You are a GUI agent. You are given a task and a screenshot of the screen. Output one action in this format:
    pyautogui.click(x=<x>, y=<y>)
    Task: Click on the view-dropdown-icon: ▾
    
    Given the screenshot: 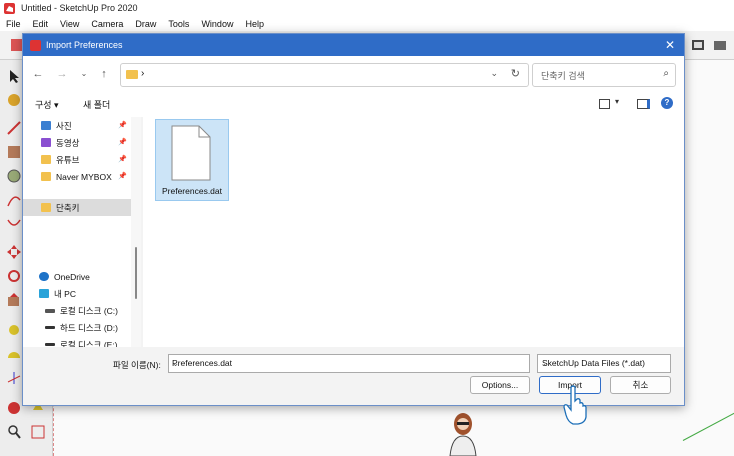 What is the action you would take?
    pyautogui.click(x=617, y=101)
    